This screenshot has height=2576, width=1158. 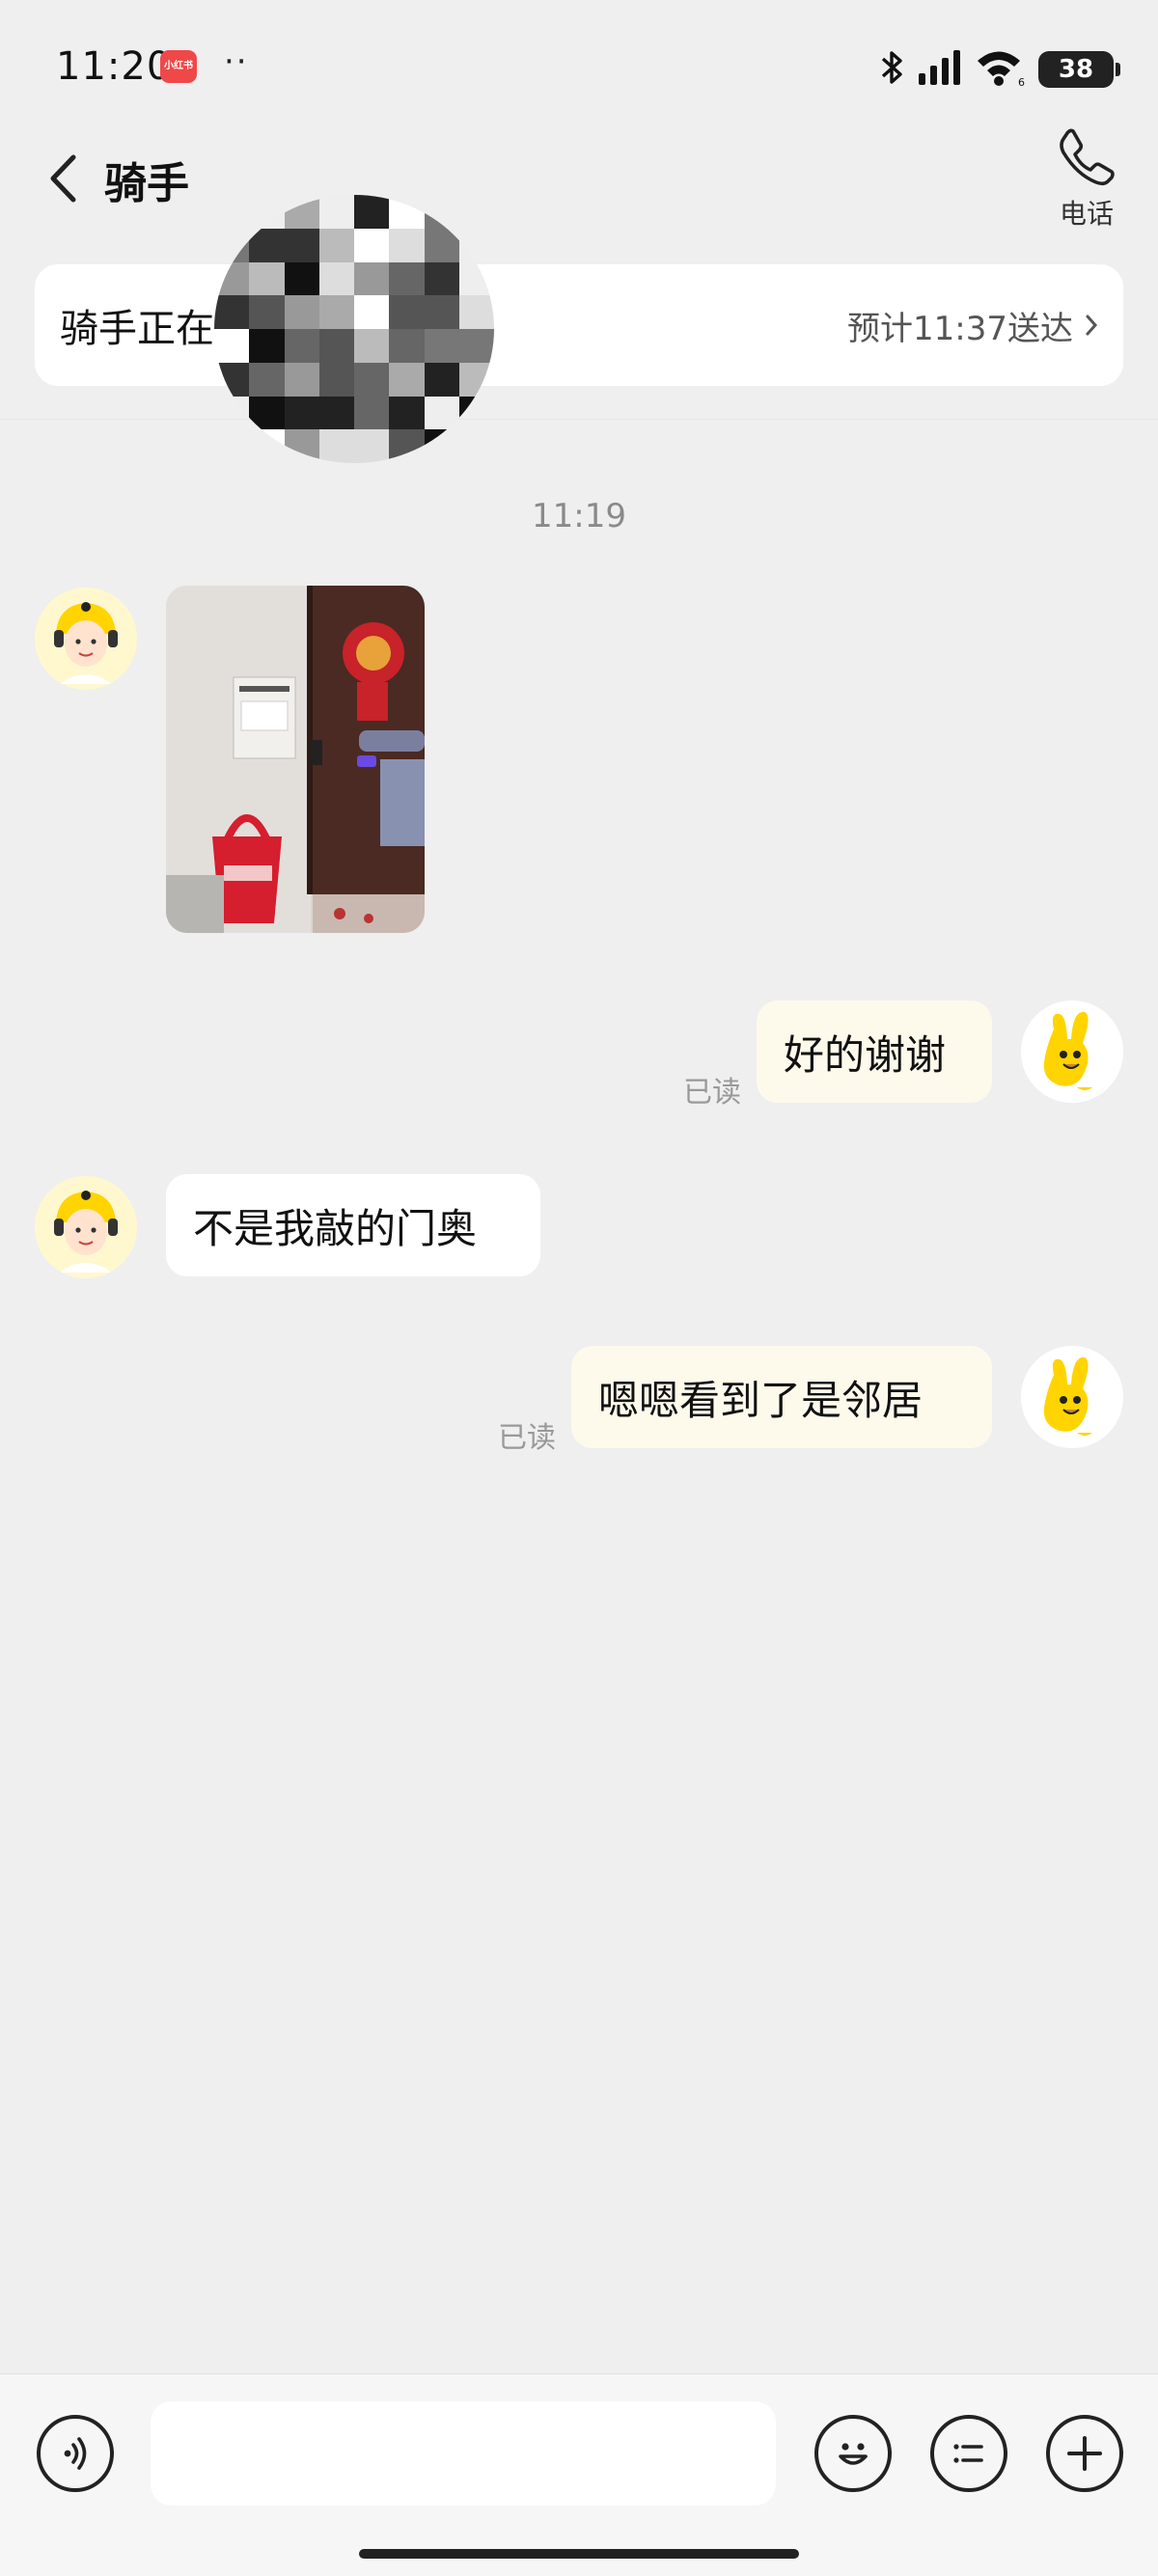 I want to click on back-button, so click(x=63, y=178).